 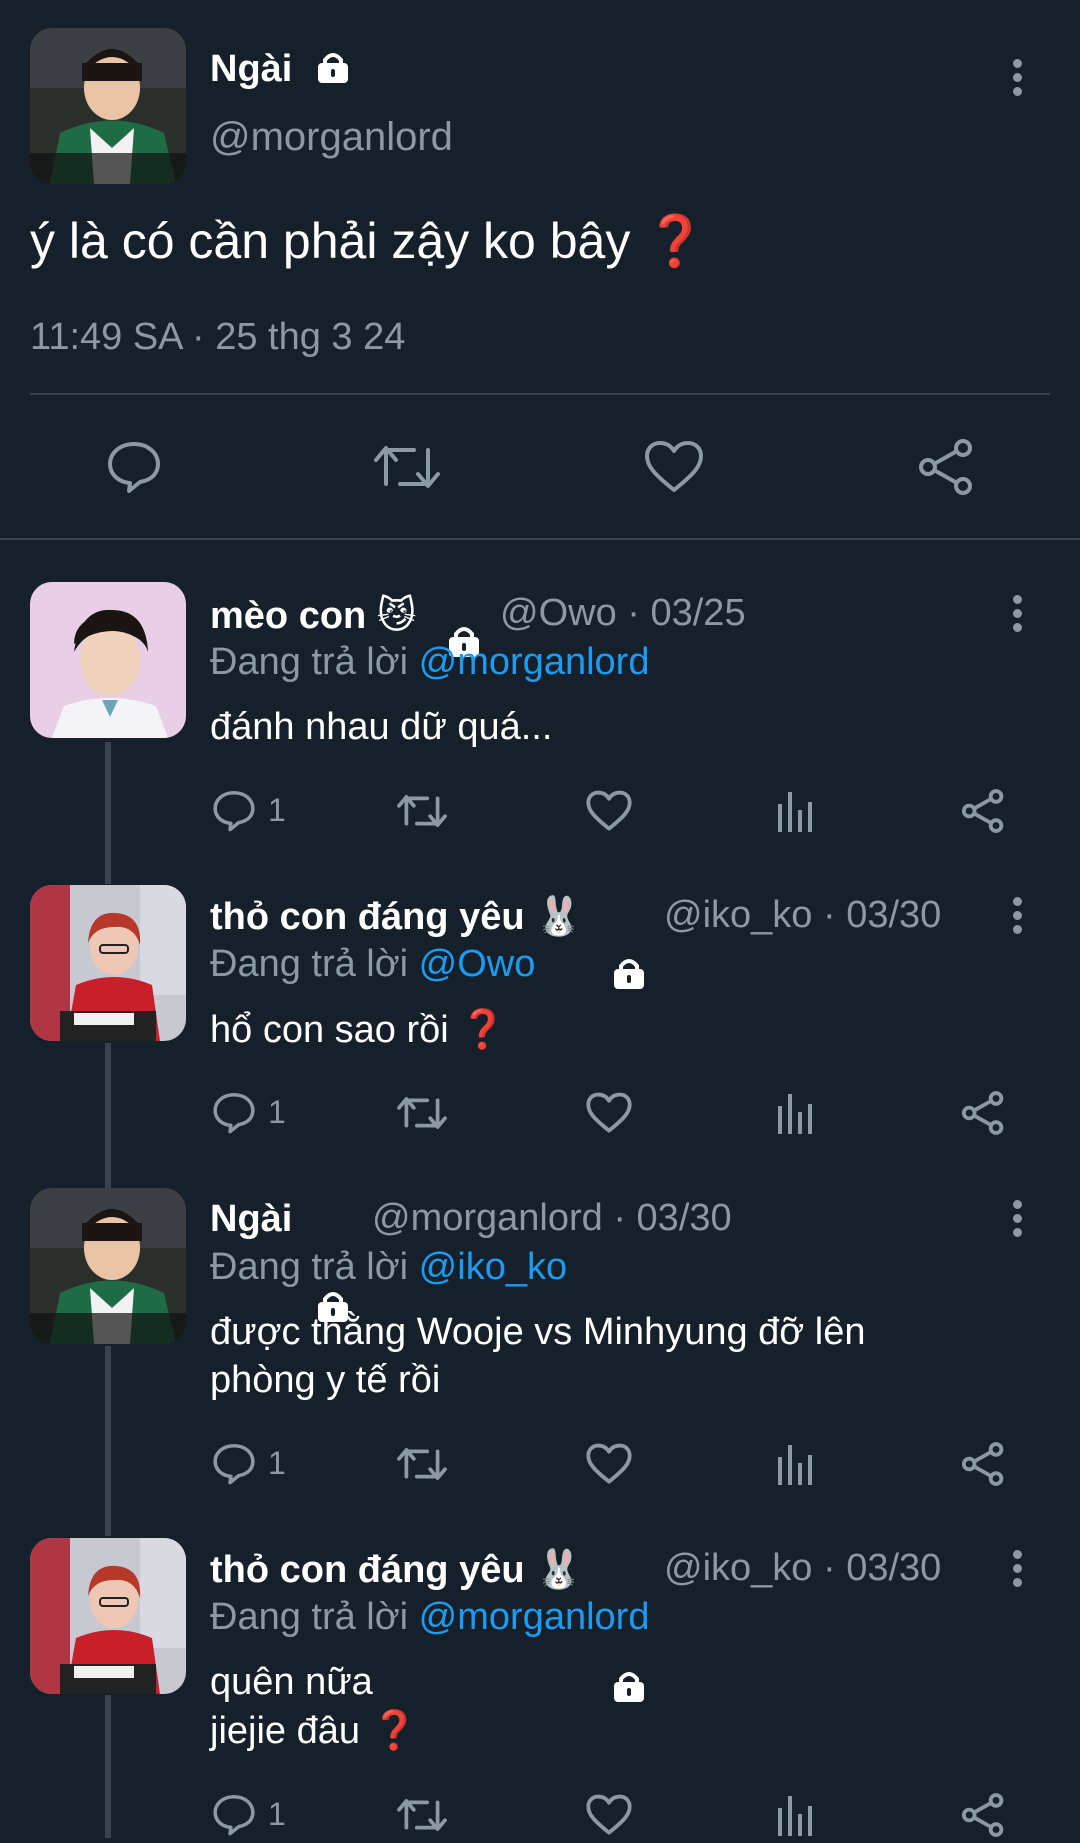 I want to click on replying-to-line: Đang trả lời @Owo, so click(x=372, y=964).